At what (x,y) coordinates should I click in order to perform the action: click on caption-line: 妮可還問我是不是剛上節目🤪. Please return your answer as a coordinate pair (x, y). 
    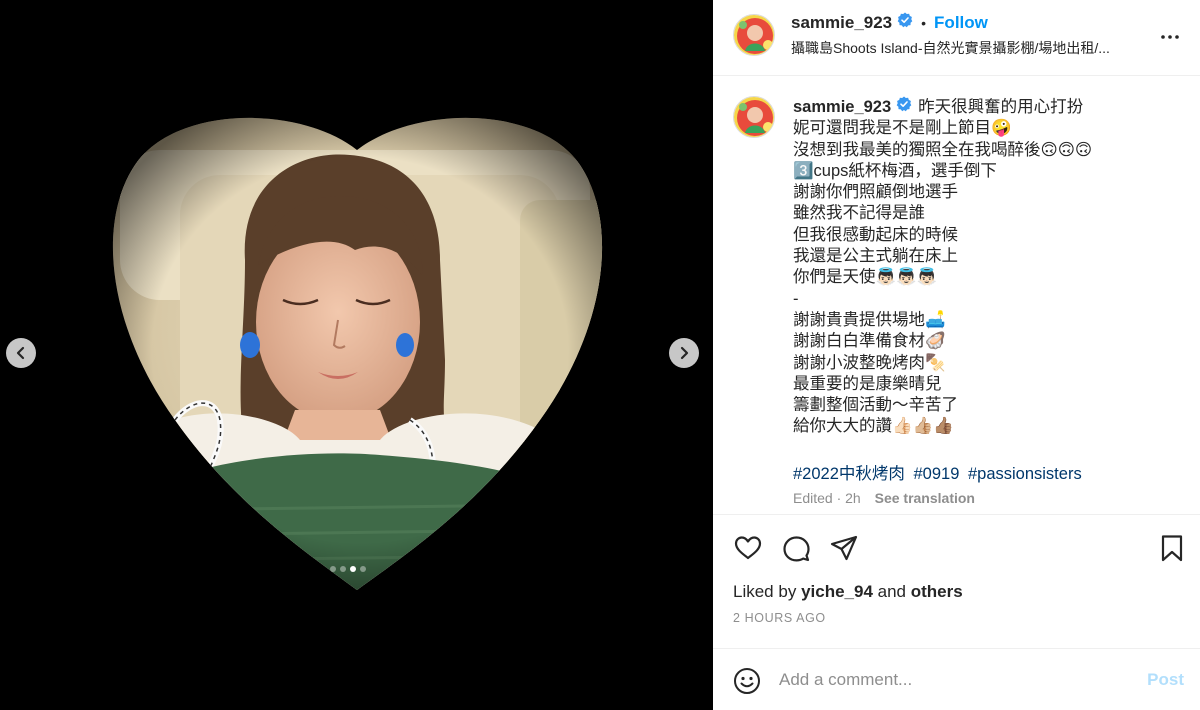
    Looking at the image, I should click on (902, 128).